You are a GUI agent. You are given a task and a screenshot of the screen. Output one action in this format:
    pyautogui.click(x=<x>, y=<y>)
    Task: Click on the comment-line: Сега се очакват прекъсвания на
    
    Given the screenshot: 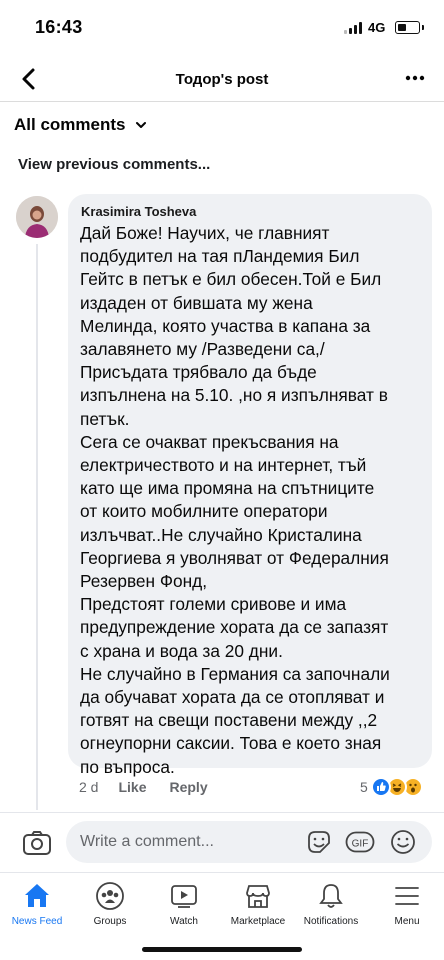 What is the action you would take?
    pyautogui.click(x=209, y=441)
    